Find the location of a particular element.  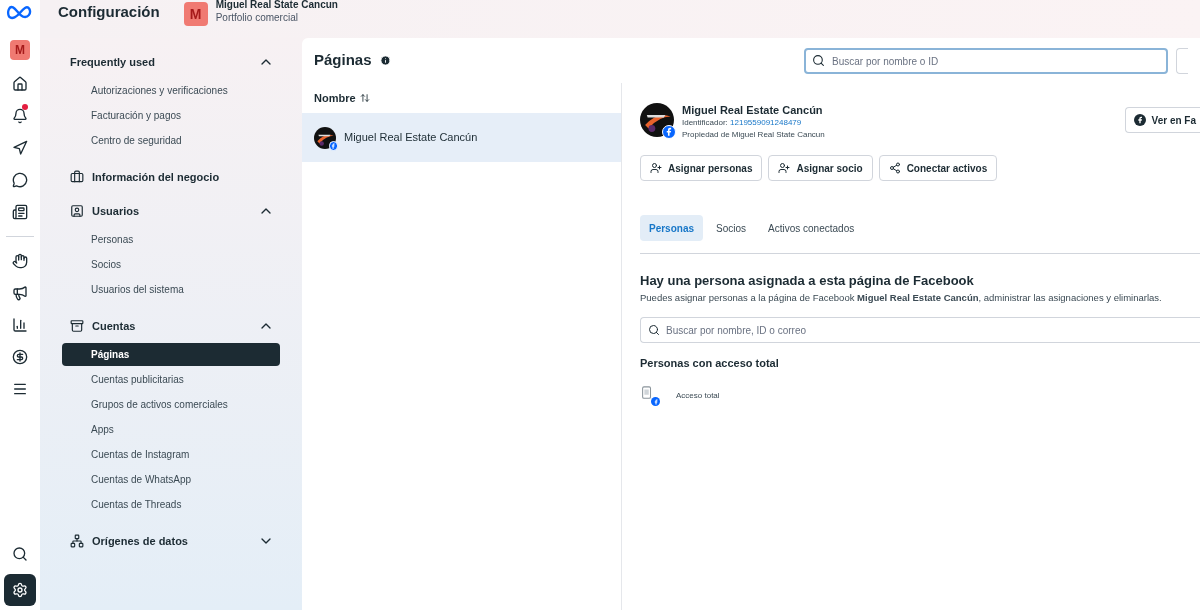

settings-button is located at coordinates (20, 590).